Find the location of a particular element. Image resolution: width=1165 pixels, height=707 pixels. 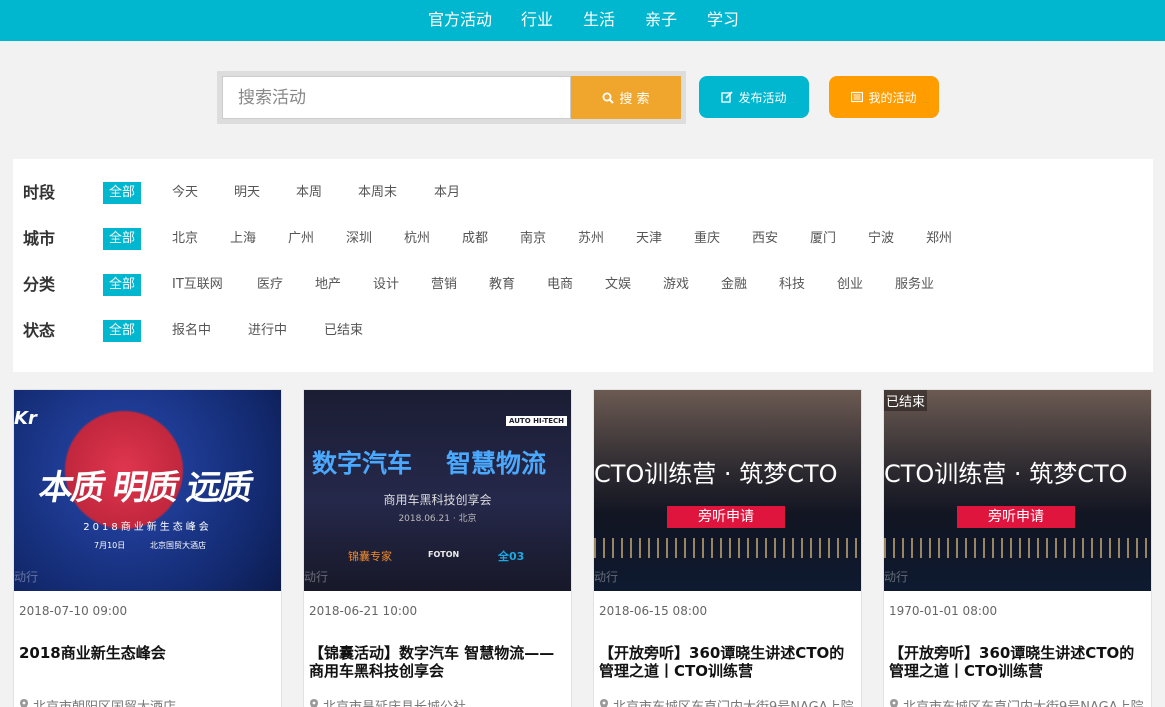

filter-label-category: 分类 is located at coordinates (39, 284).